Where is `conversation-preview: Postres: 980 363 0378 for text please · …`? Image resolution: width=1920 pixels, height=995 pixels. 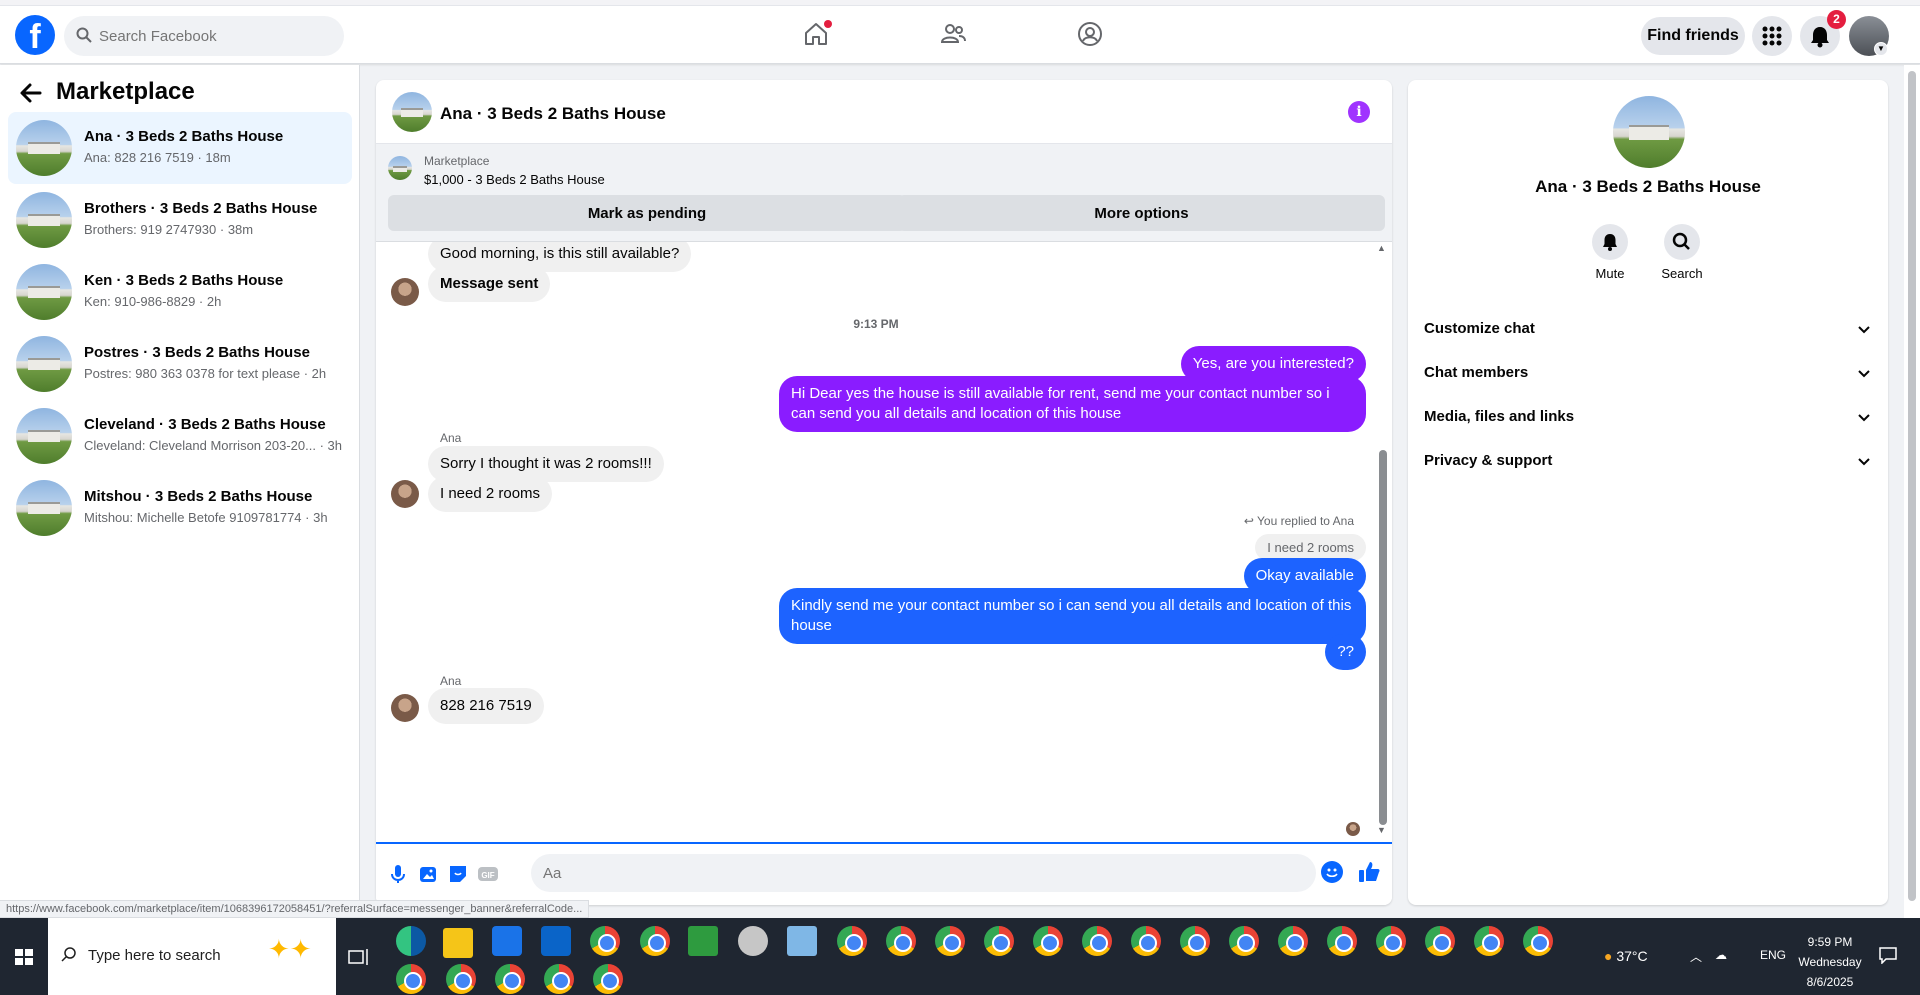 conversation-preview: Postres: 980 363 0378 for text please · … is located at coordinates (205, 373).